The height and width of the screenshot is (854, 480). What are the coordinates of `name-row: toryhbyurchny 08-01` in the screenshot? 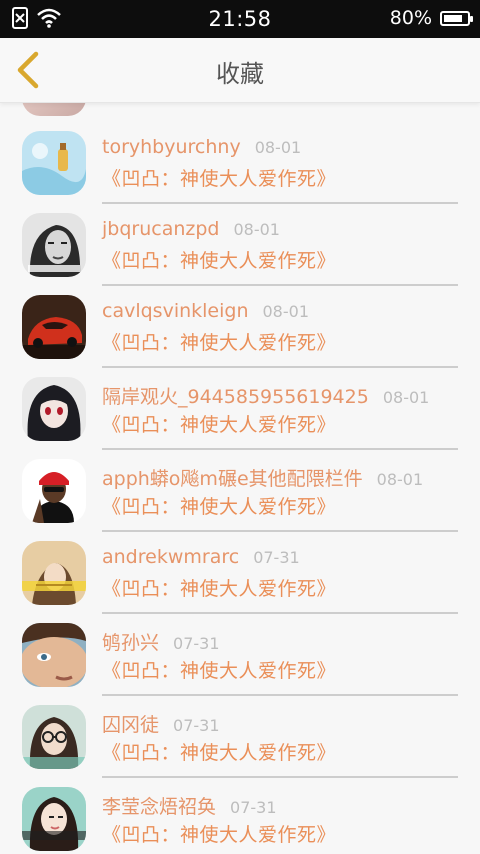 It's located at (201, 147).